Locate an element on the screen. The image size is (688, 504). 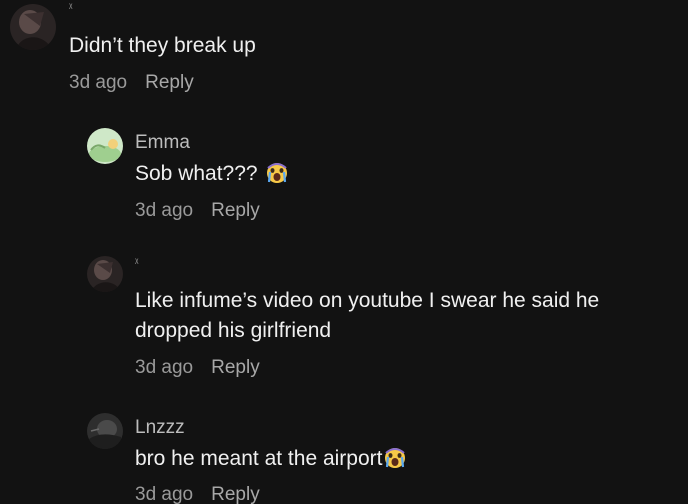
comment-text: Didn’t they break up is located at coordinates (162, 45).